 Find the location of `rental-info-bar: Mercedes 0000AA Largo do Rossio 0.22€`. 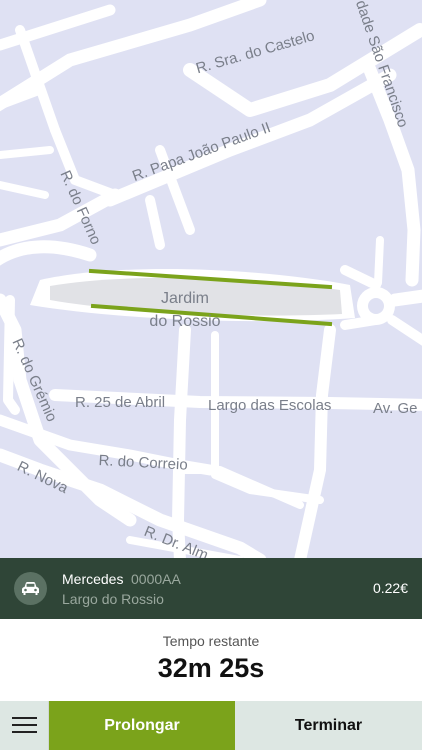

rental-info-bar: Mercedes 0000AA Largo do Rossio 0.22€ is located at coordinates (211, 588).